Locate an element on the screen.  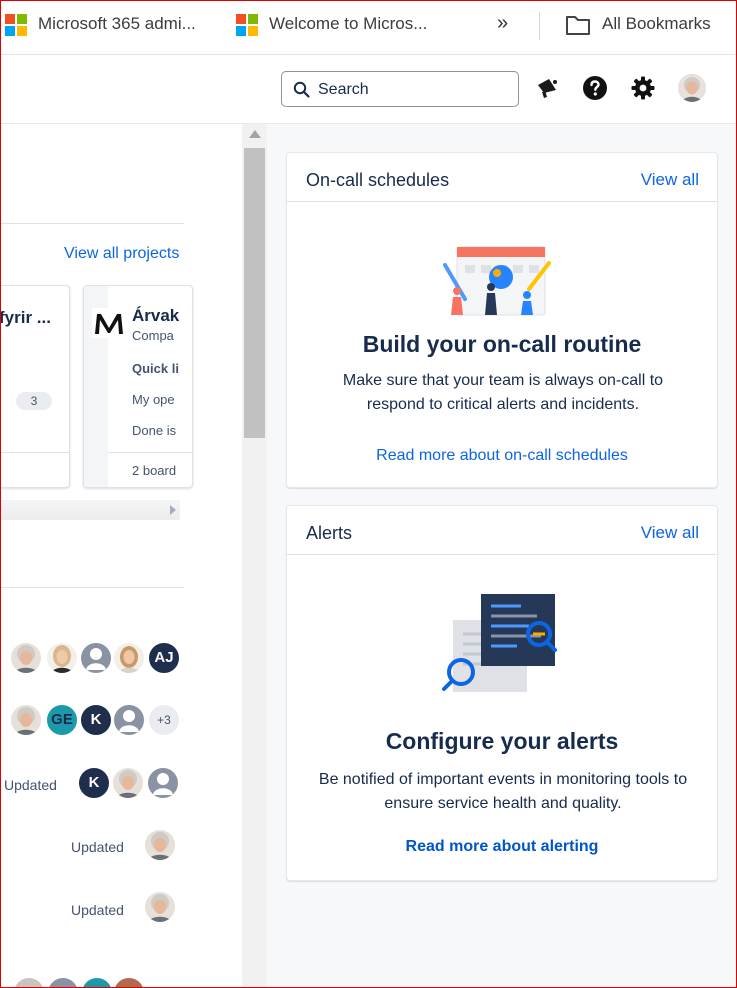
project-card: fyrir ... 3 is located at coordinates (35, 386).